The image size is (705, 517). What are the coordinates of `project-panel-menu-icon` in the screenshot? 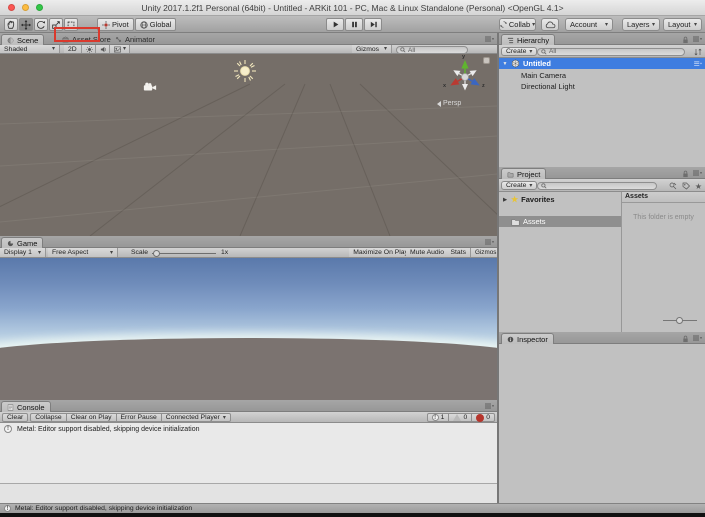 It's located at (697, 173).